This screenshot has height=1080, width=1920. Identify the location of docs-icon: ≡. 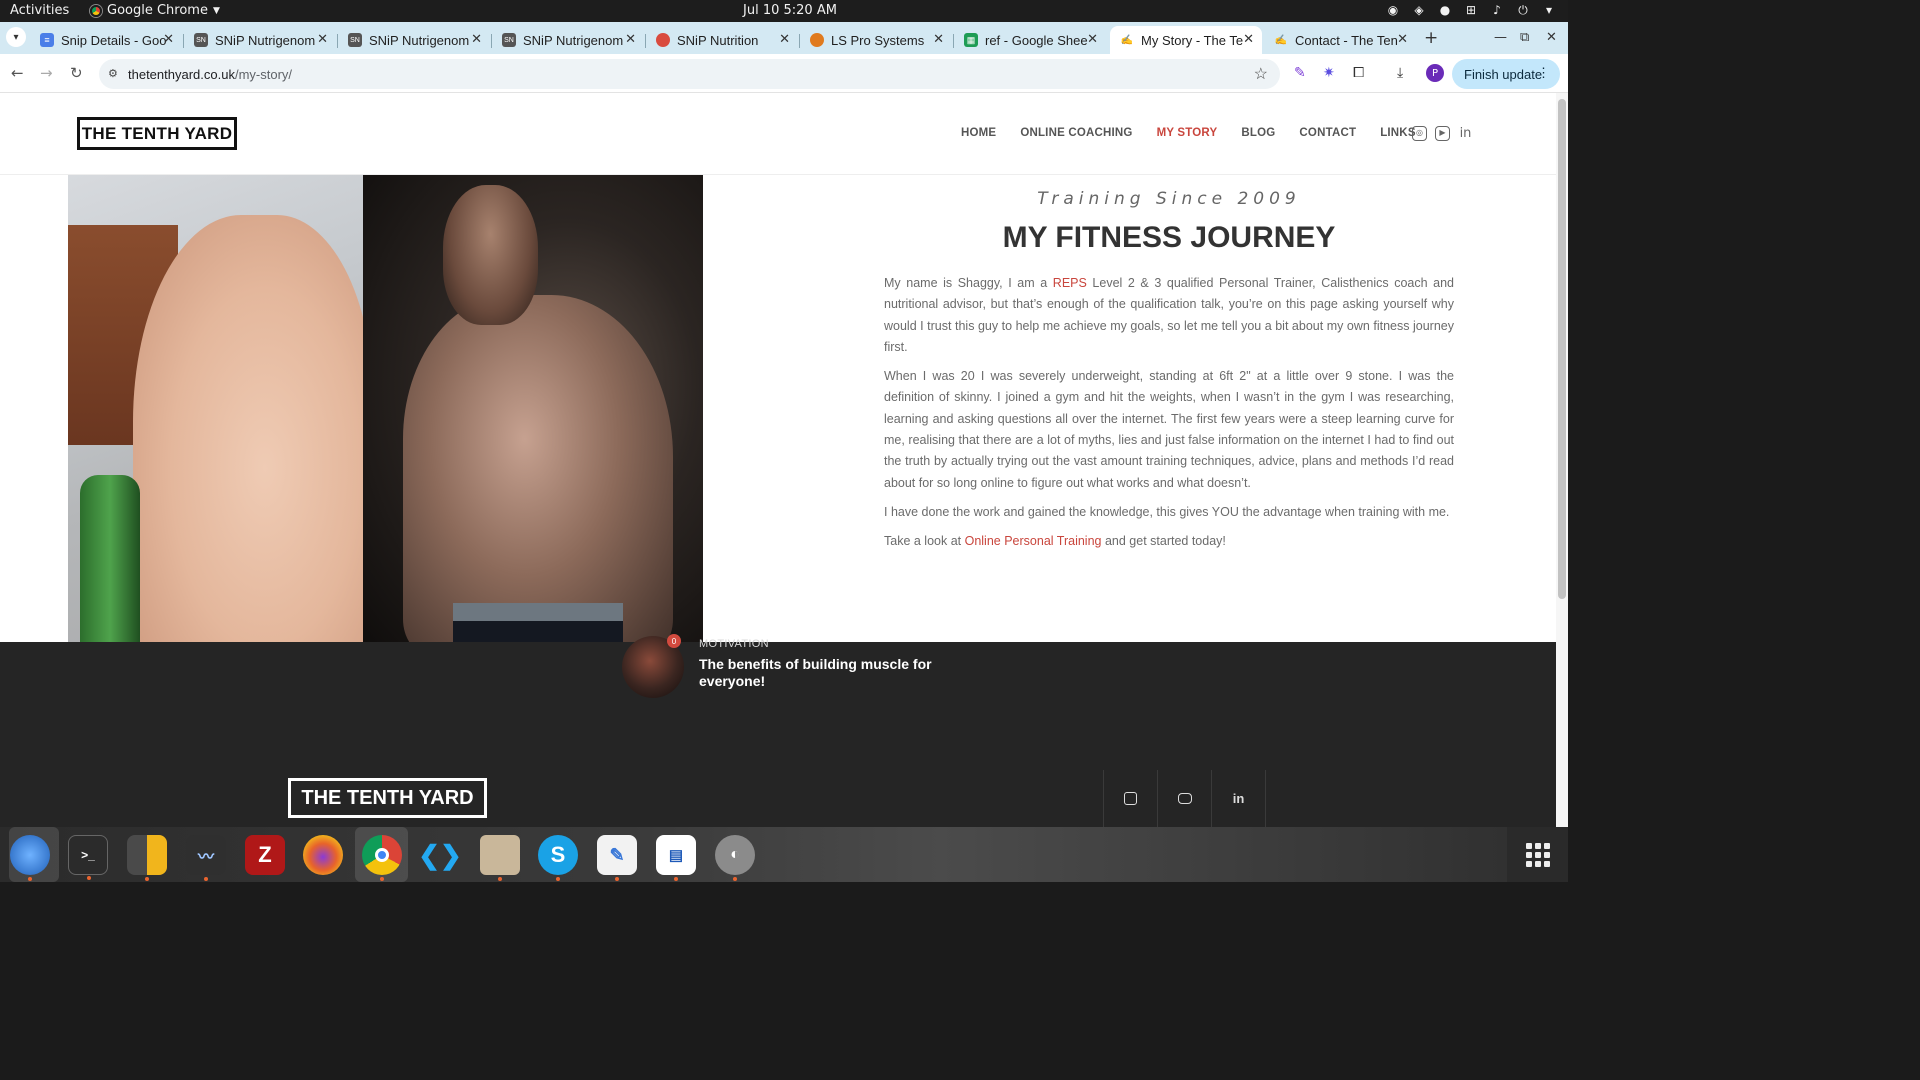
(47, 40).